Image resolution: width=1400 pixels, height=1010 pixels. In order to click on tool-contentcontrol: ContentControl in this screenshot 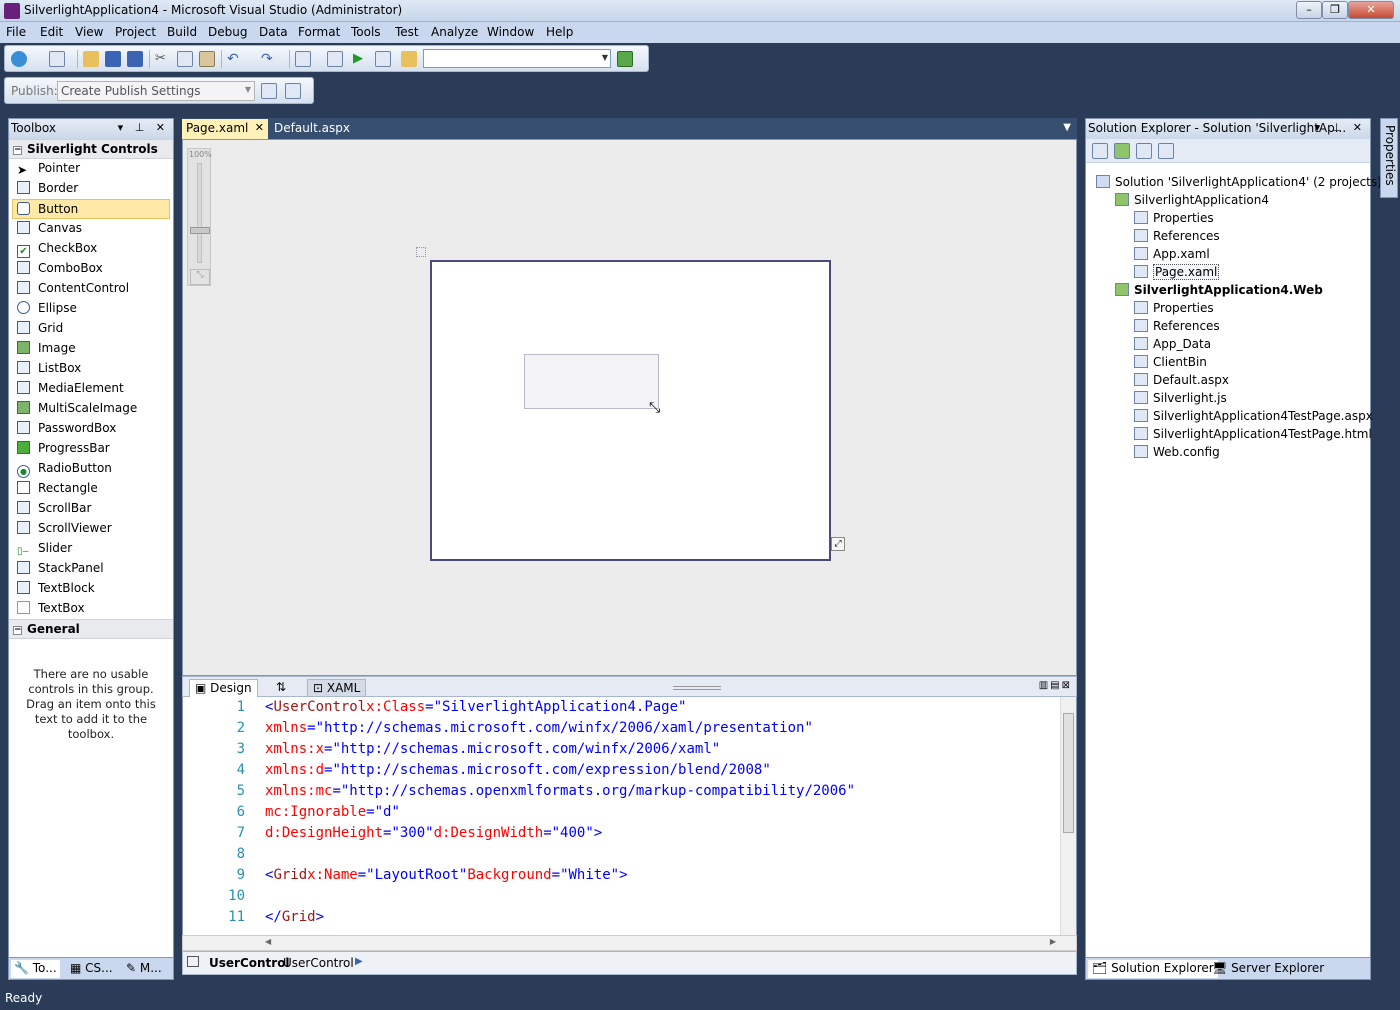, I will do `click(91, 289)`.